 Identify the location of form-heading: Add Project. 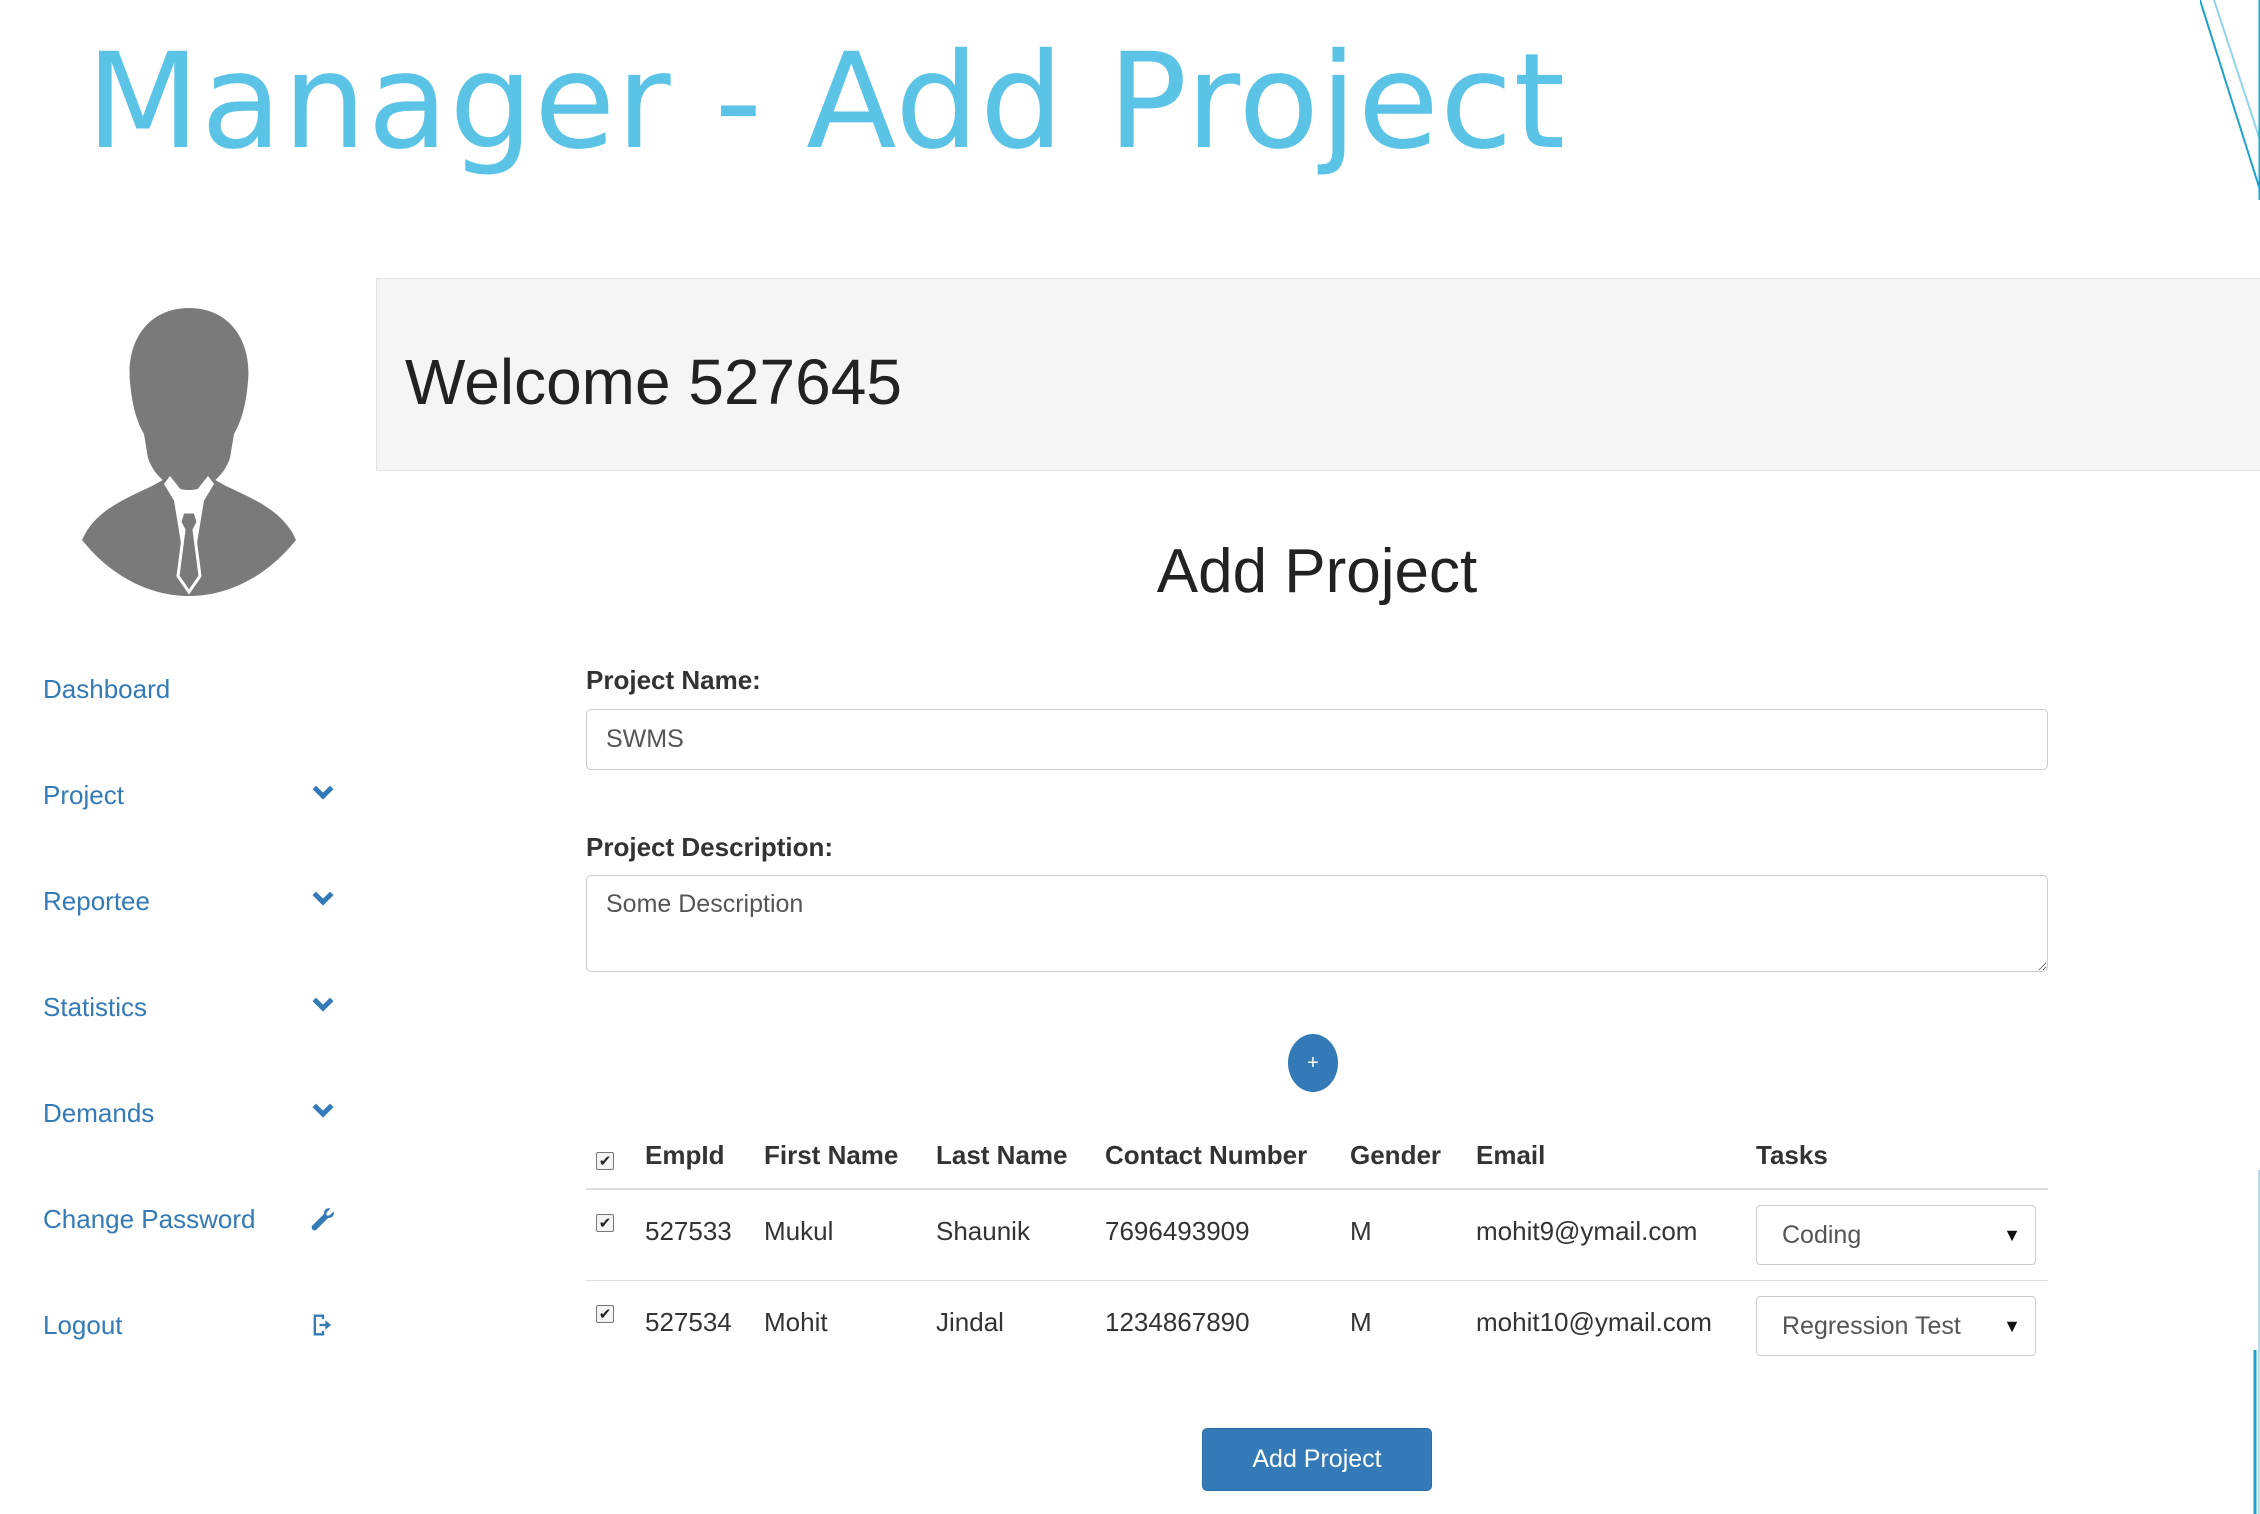
(1317, 571).